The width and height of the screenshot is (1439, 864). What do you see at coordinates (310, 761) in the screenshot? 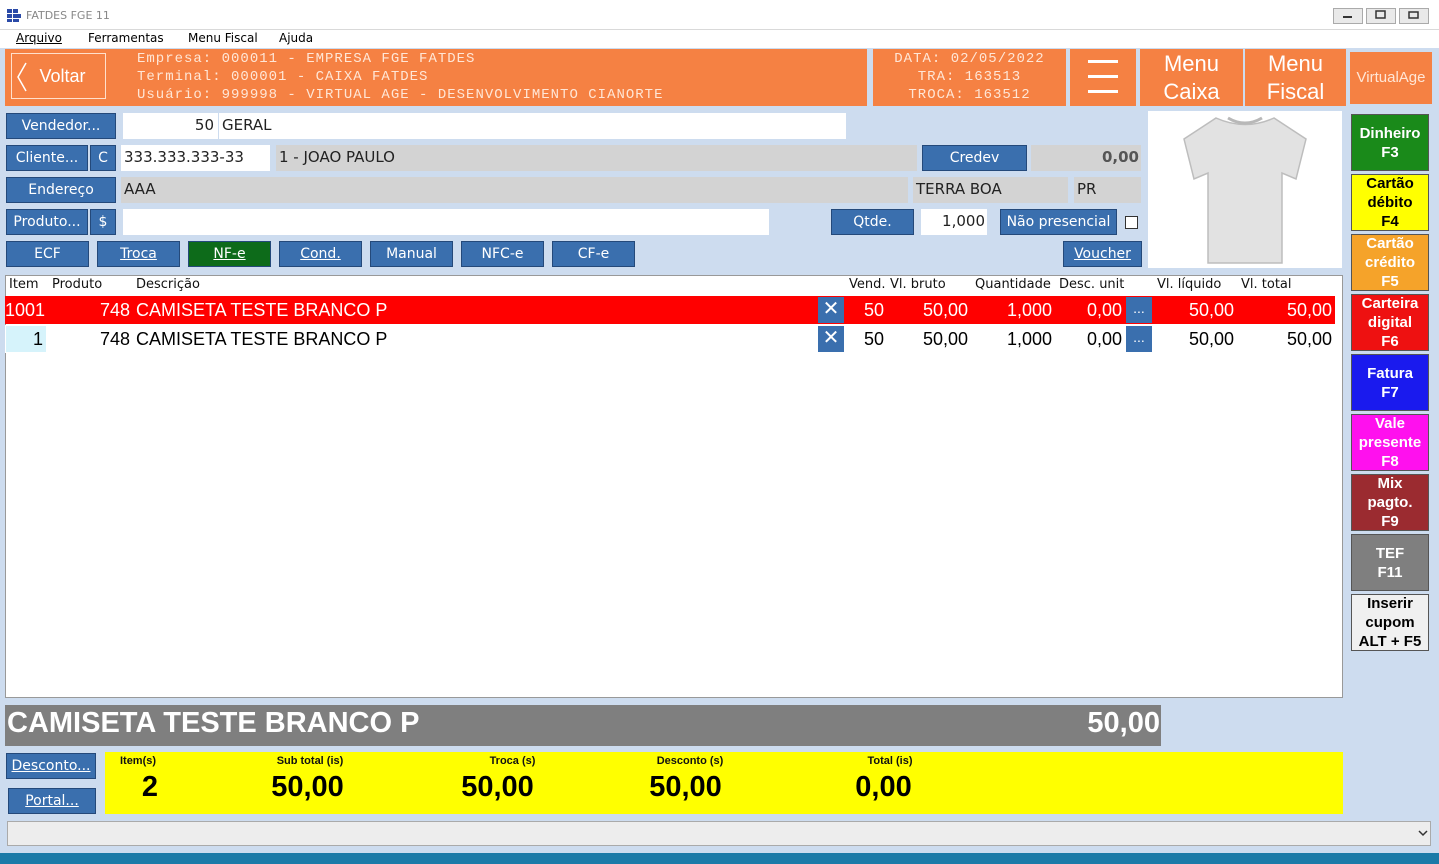
I see `subtotal-label: Sub total (is)` at bounding box center [310, 761].